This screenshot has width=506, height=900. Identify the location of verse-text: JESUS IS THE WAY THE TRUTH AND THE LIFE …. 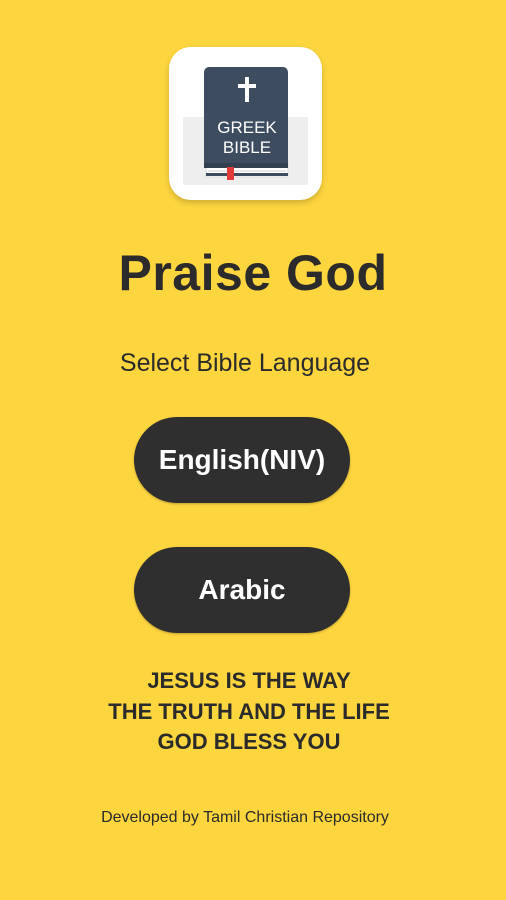
(249, 712).